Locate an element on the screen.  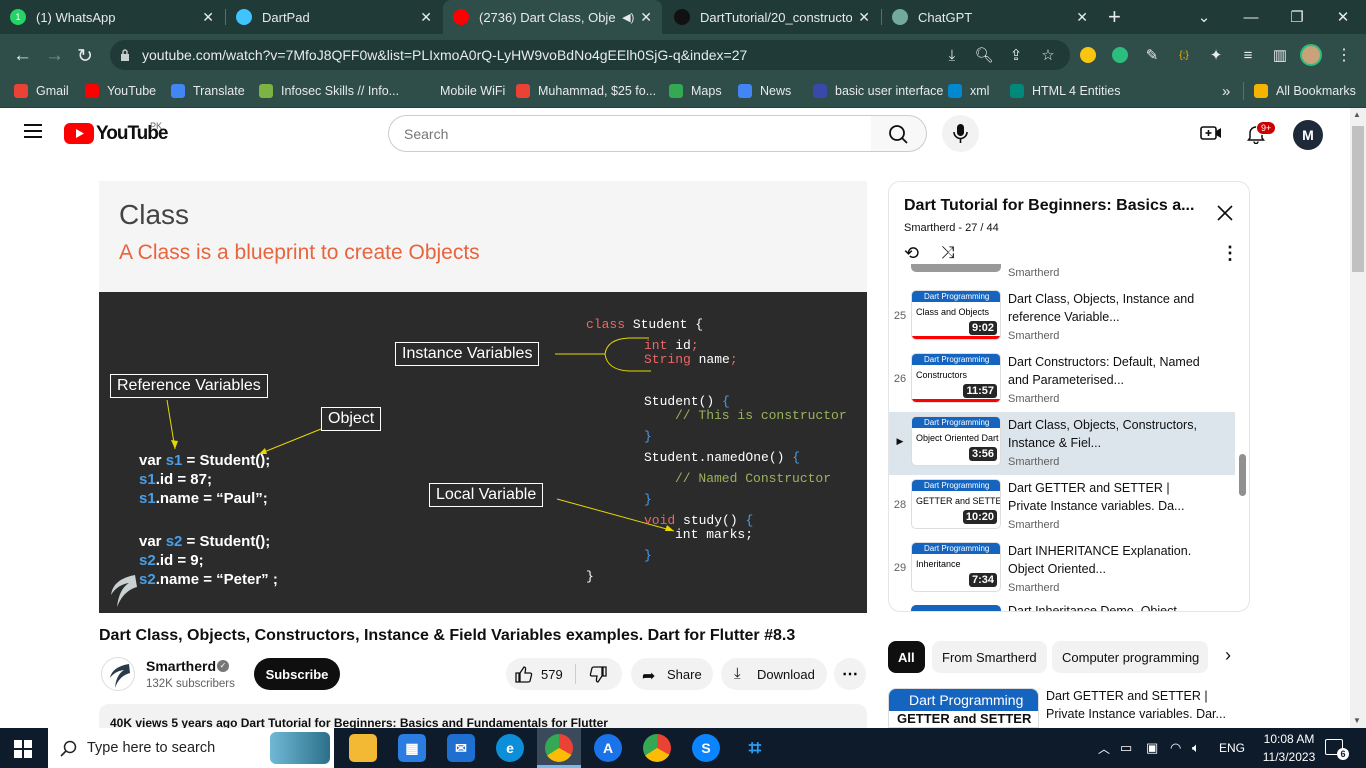
language-indicator: ENG is located at coordinates (1232, 748).